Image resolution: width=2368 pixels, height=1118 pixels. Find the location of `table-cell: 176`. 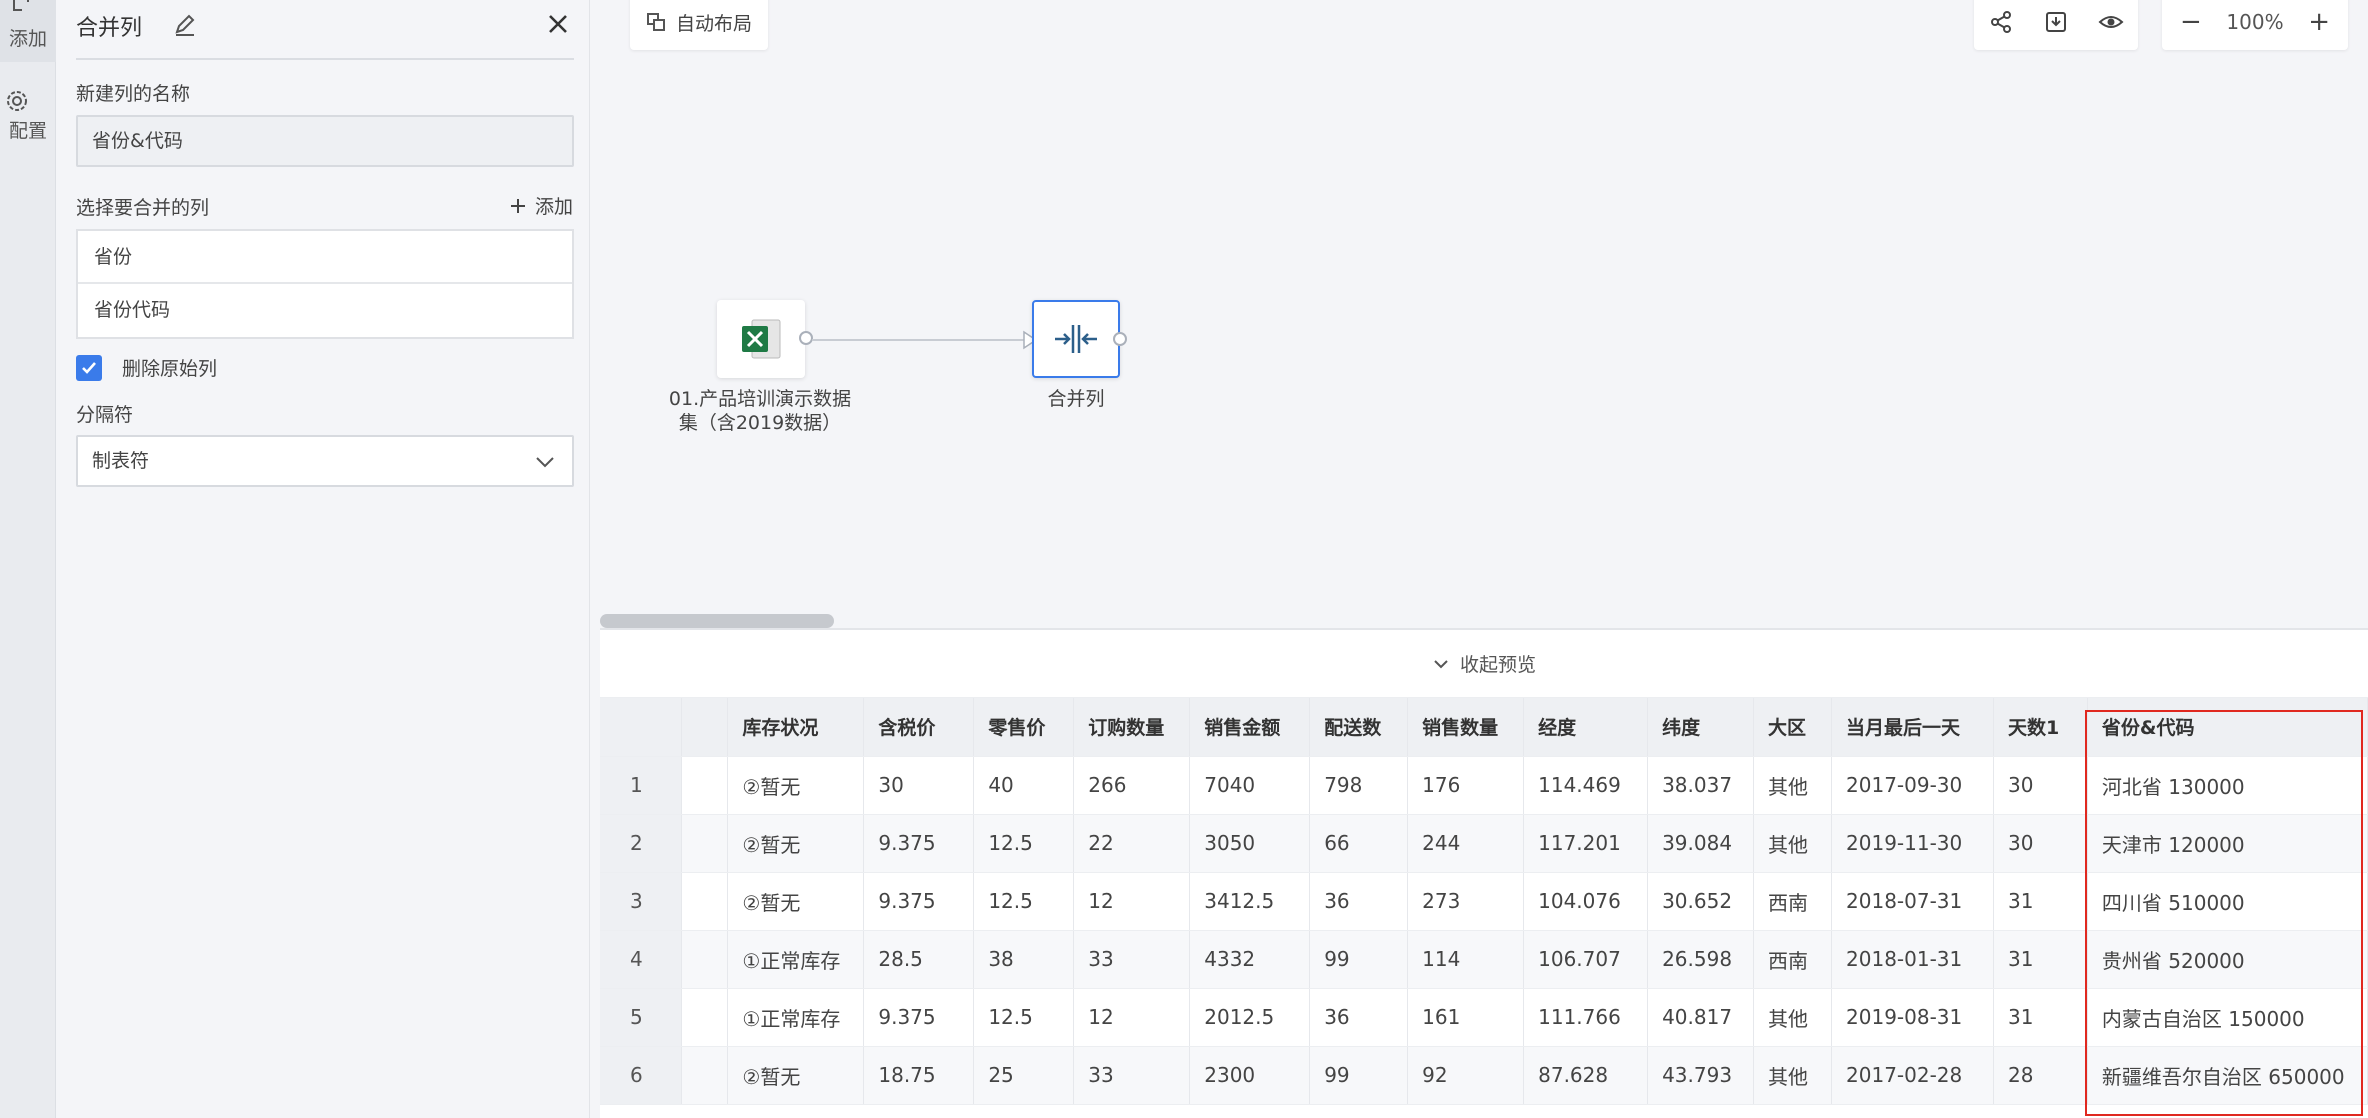

table-cell: 176 is located at coordinates (1466, 785).